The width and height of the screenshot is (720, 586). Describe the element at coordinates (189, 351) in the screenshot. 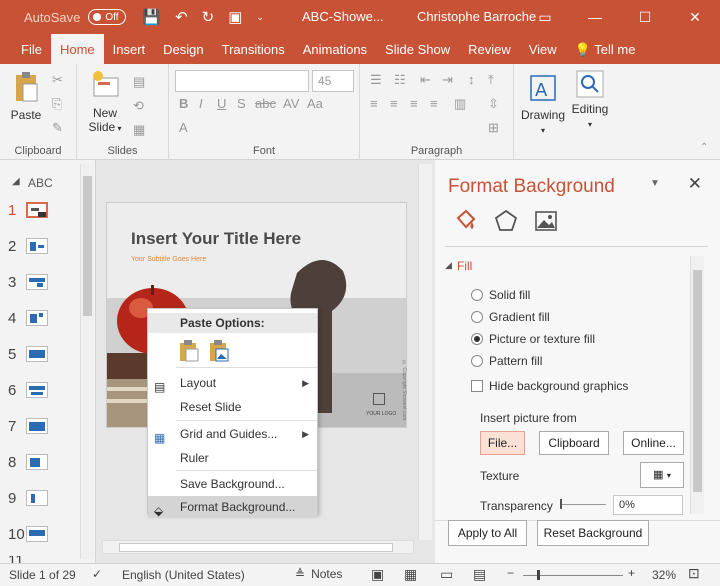

I see `paste-use-destination-icon` at that location.